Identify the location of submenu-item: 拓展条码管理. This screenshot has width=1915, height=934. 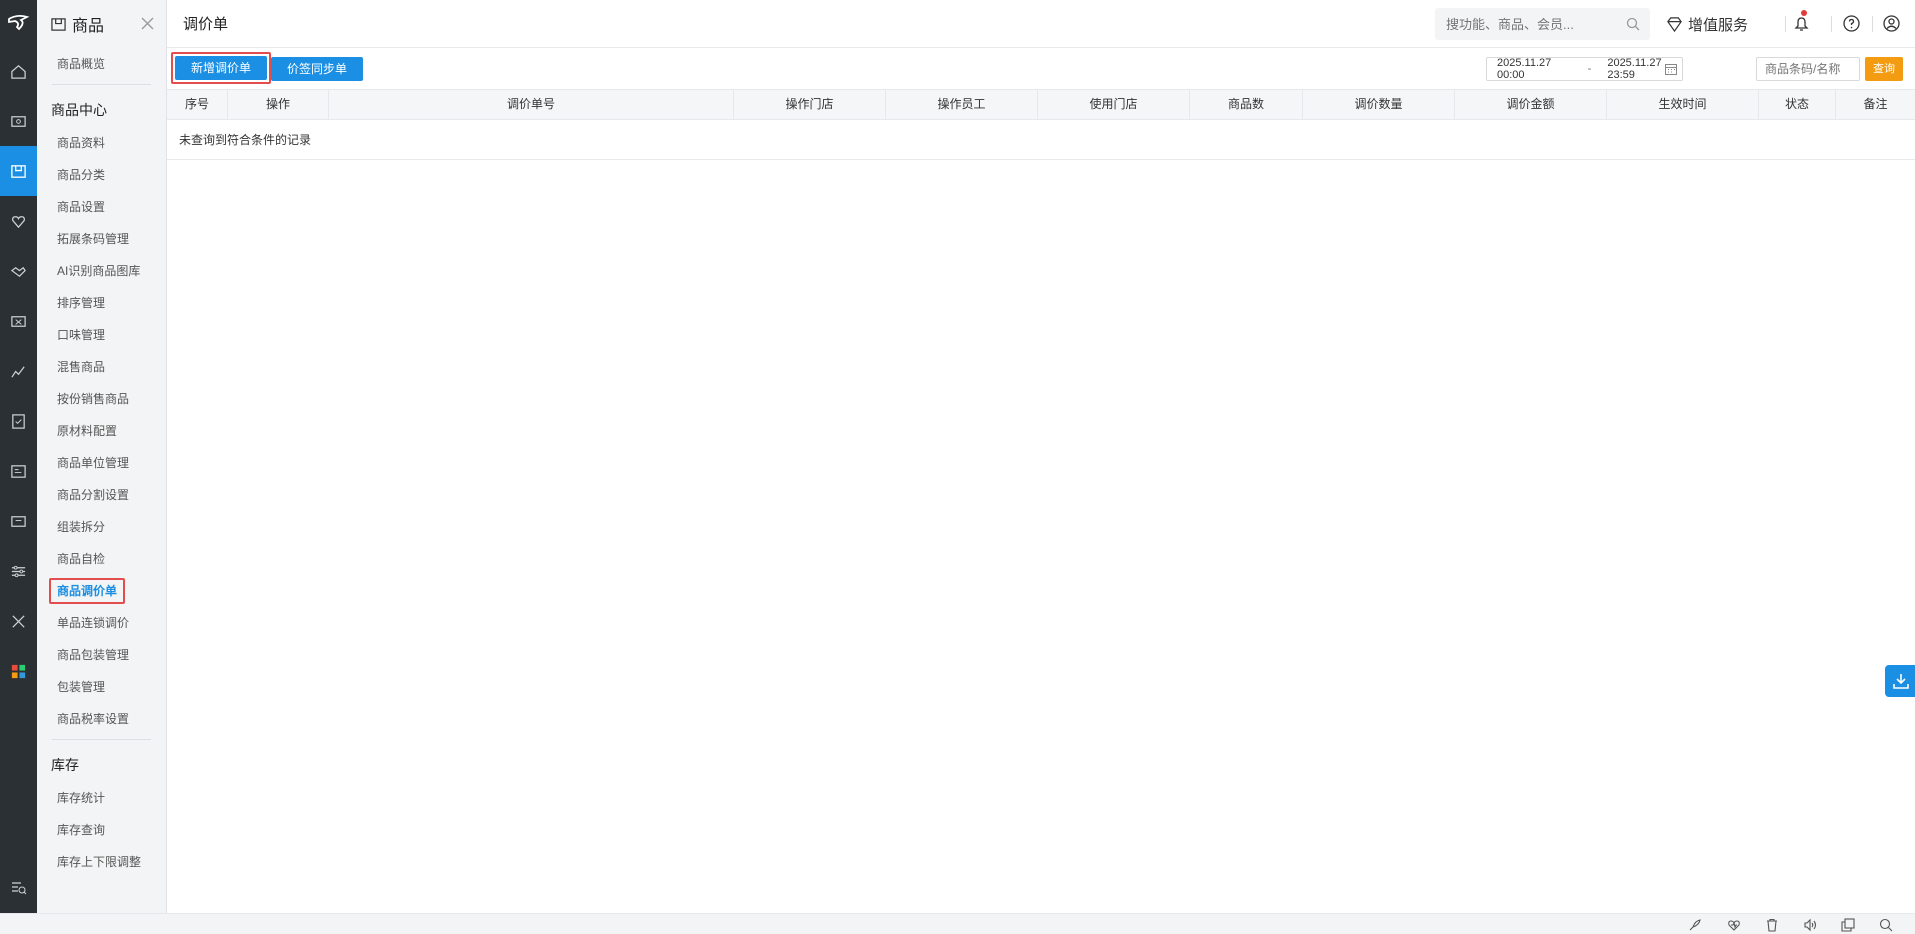
(101, 239).